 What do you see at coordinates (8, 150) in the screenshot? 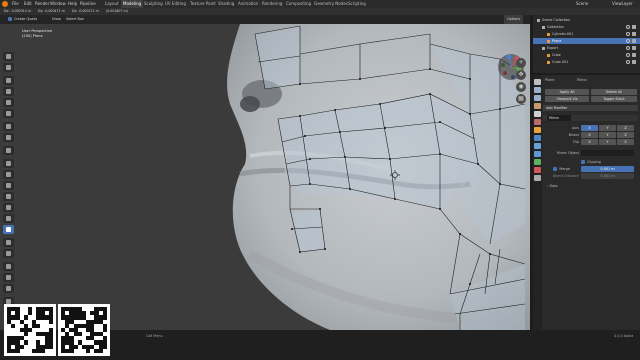
I see `tool-add-cube` at bounding box center [8, 150].